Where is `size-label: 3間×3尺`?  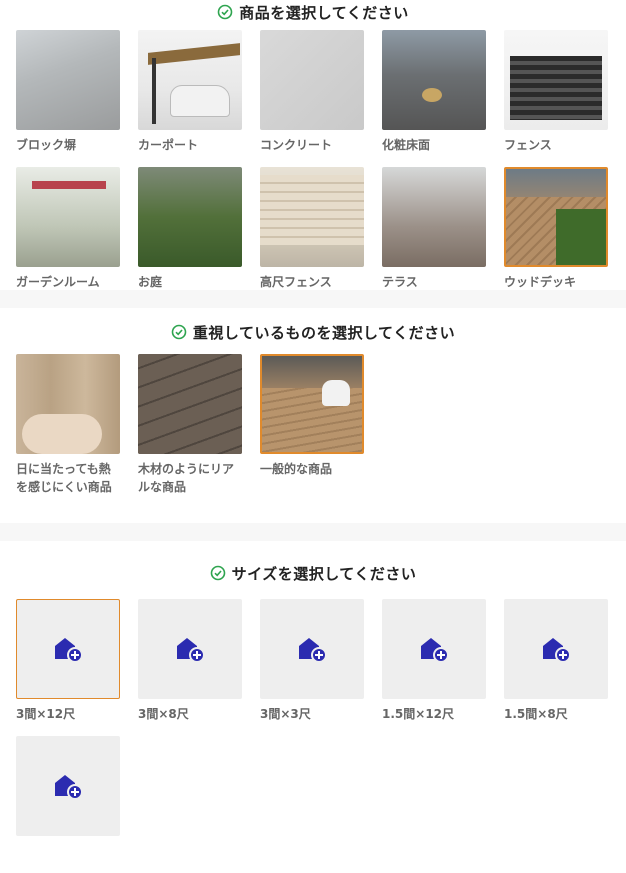 size-label: 3間×3尺 is located at coordinates (285, 714).